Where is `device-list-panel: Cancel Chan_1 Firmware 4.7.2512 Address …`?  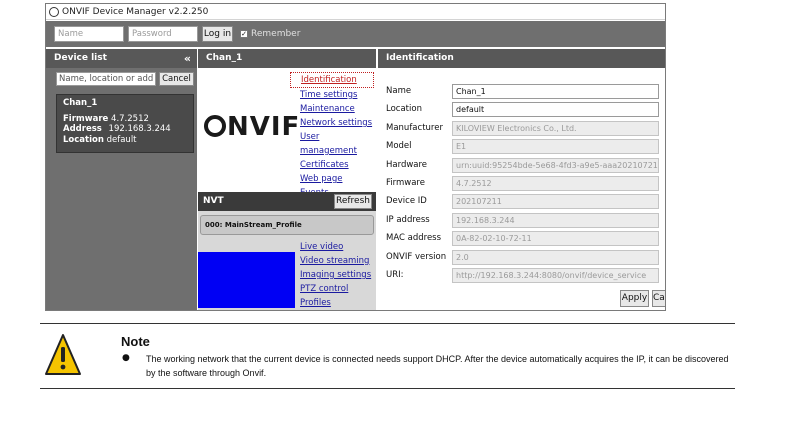 device-list-panel: Cancel Chan_1 Firmware 4.7.2512 Address … is located at coordinates (121, 189).